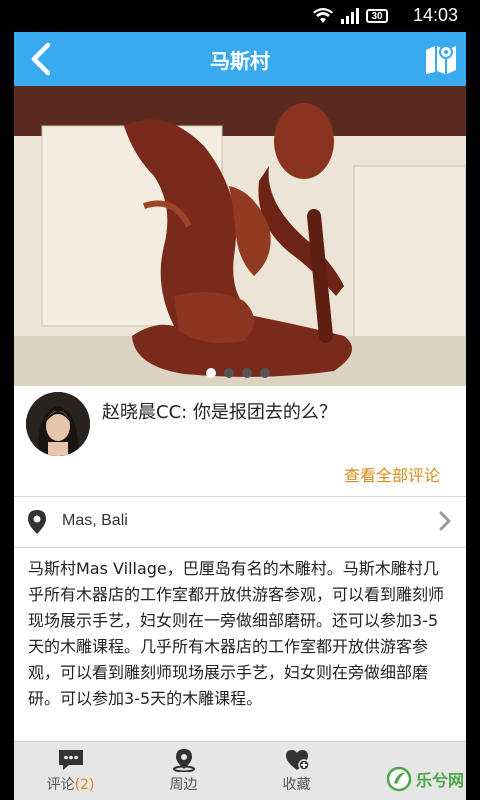 The image size is (480, 800). Describe the element at coordinates (238, 373) in the screenshot. I see `carousel-indicator` at that location.